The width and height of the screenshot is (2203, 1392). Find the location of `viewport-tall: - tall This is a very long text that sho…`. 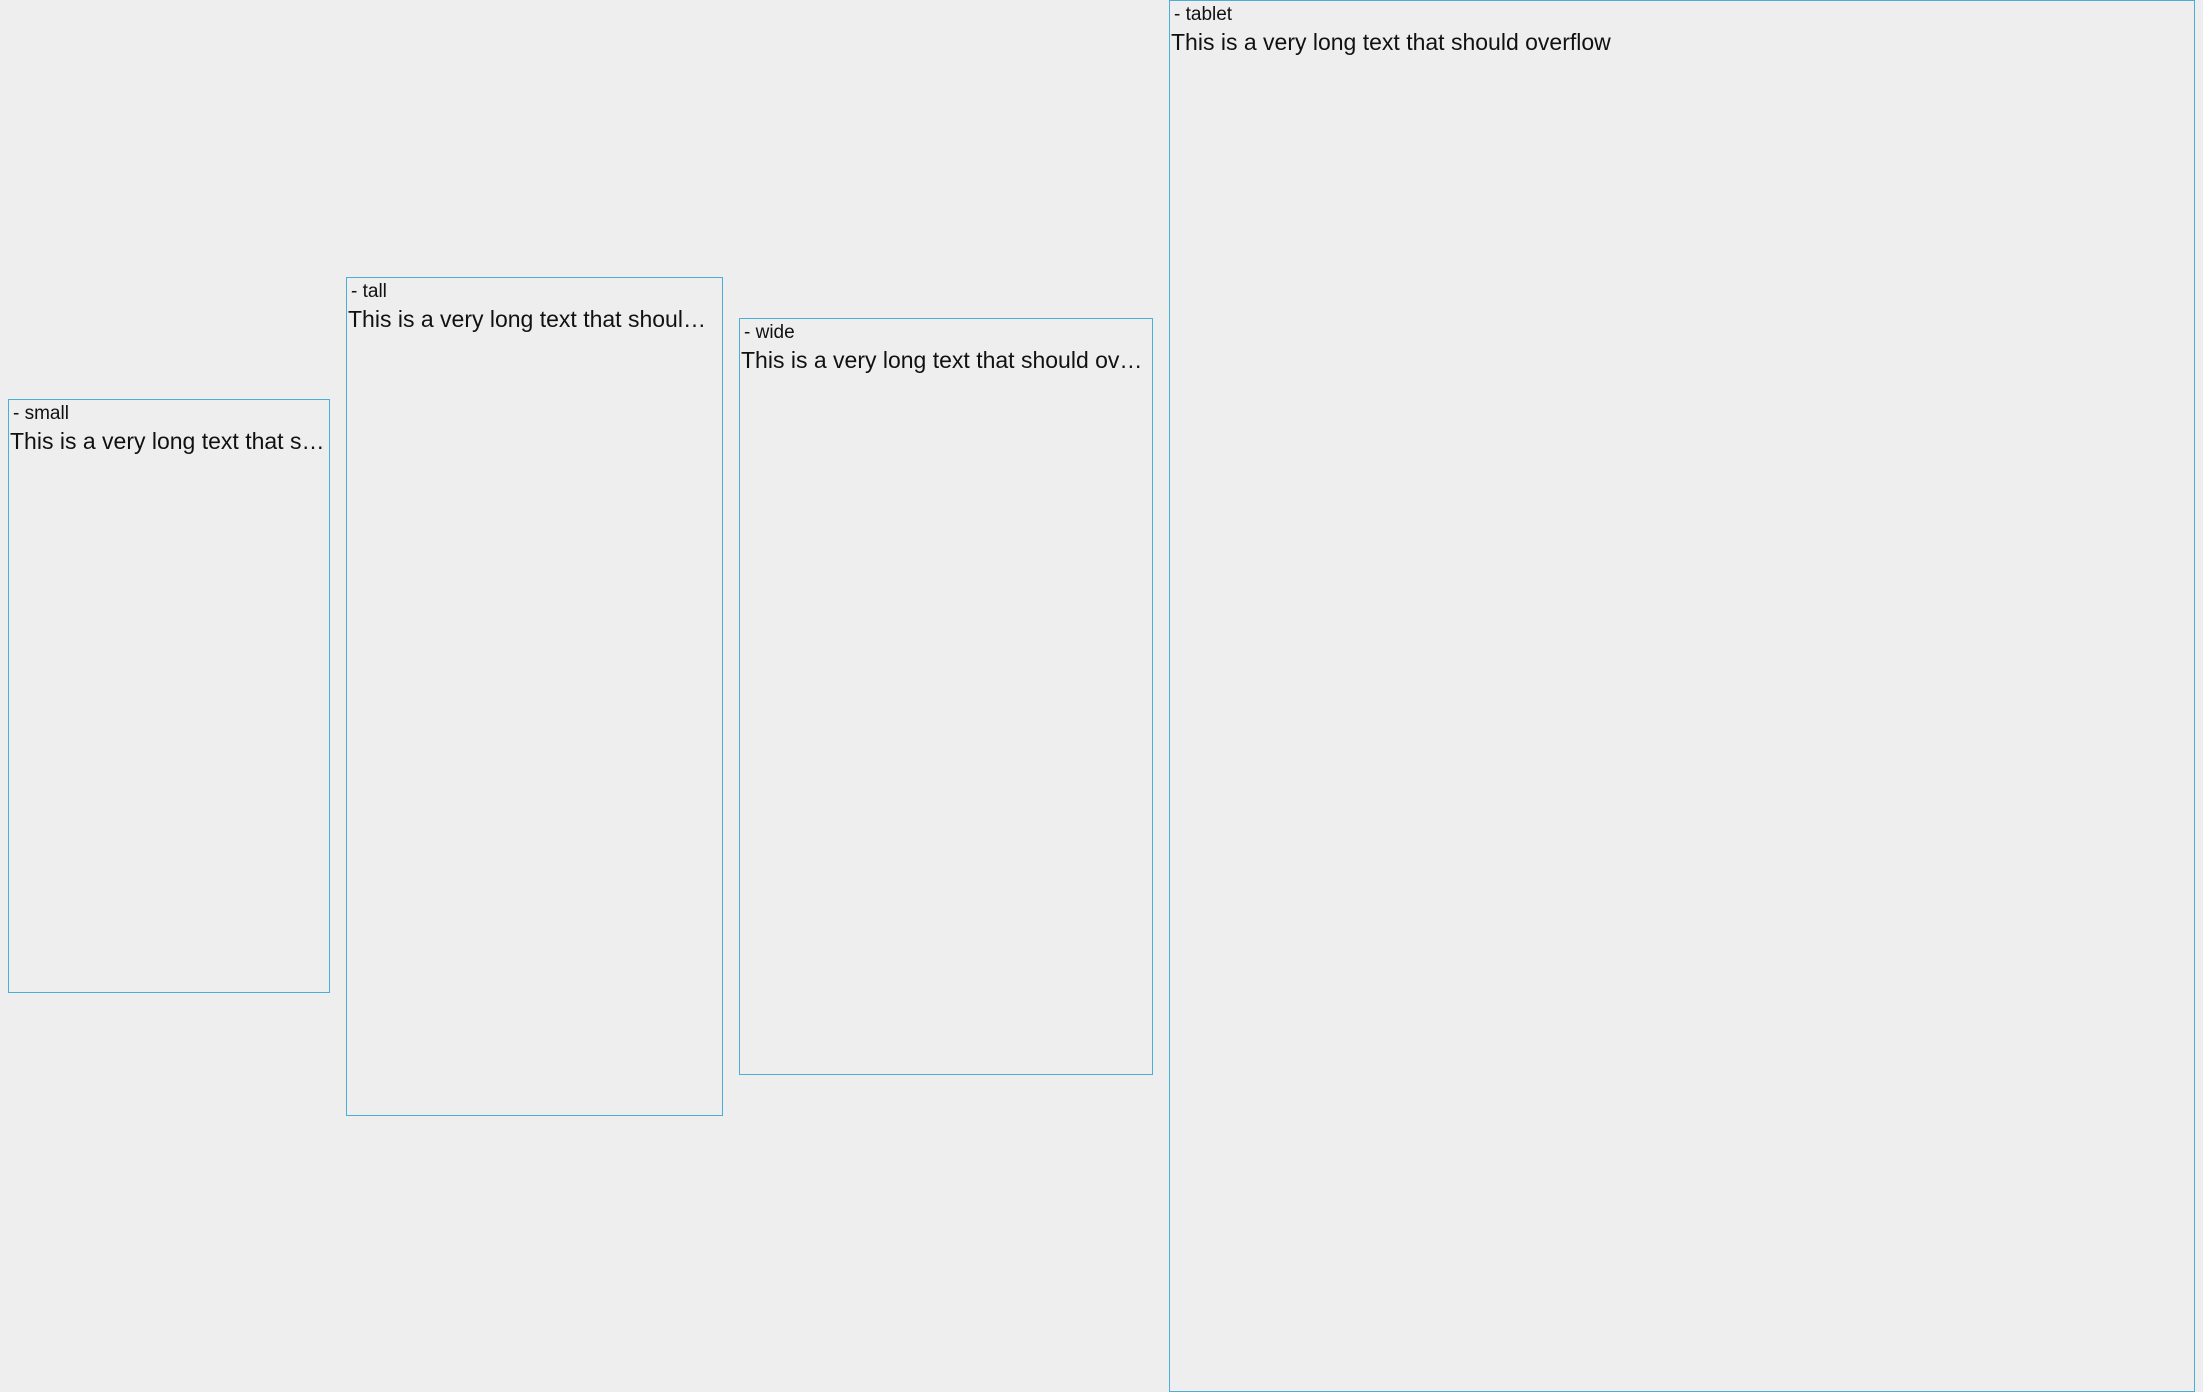

viewport-tall: - tall This is a very long text that sho… is located at coordinates (534, 696).